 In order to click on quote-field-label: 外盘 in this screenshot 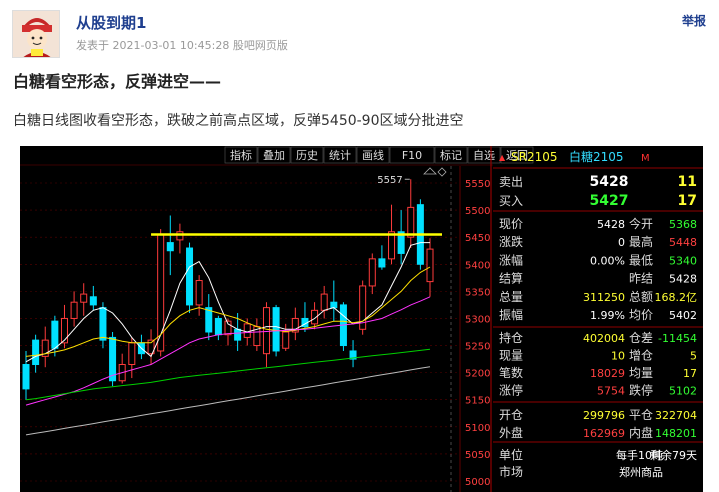, I will do `click(511, 432)`.